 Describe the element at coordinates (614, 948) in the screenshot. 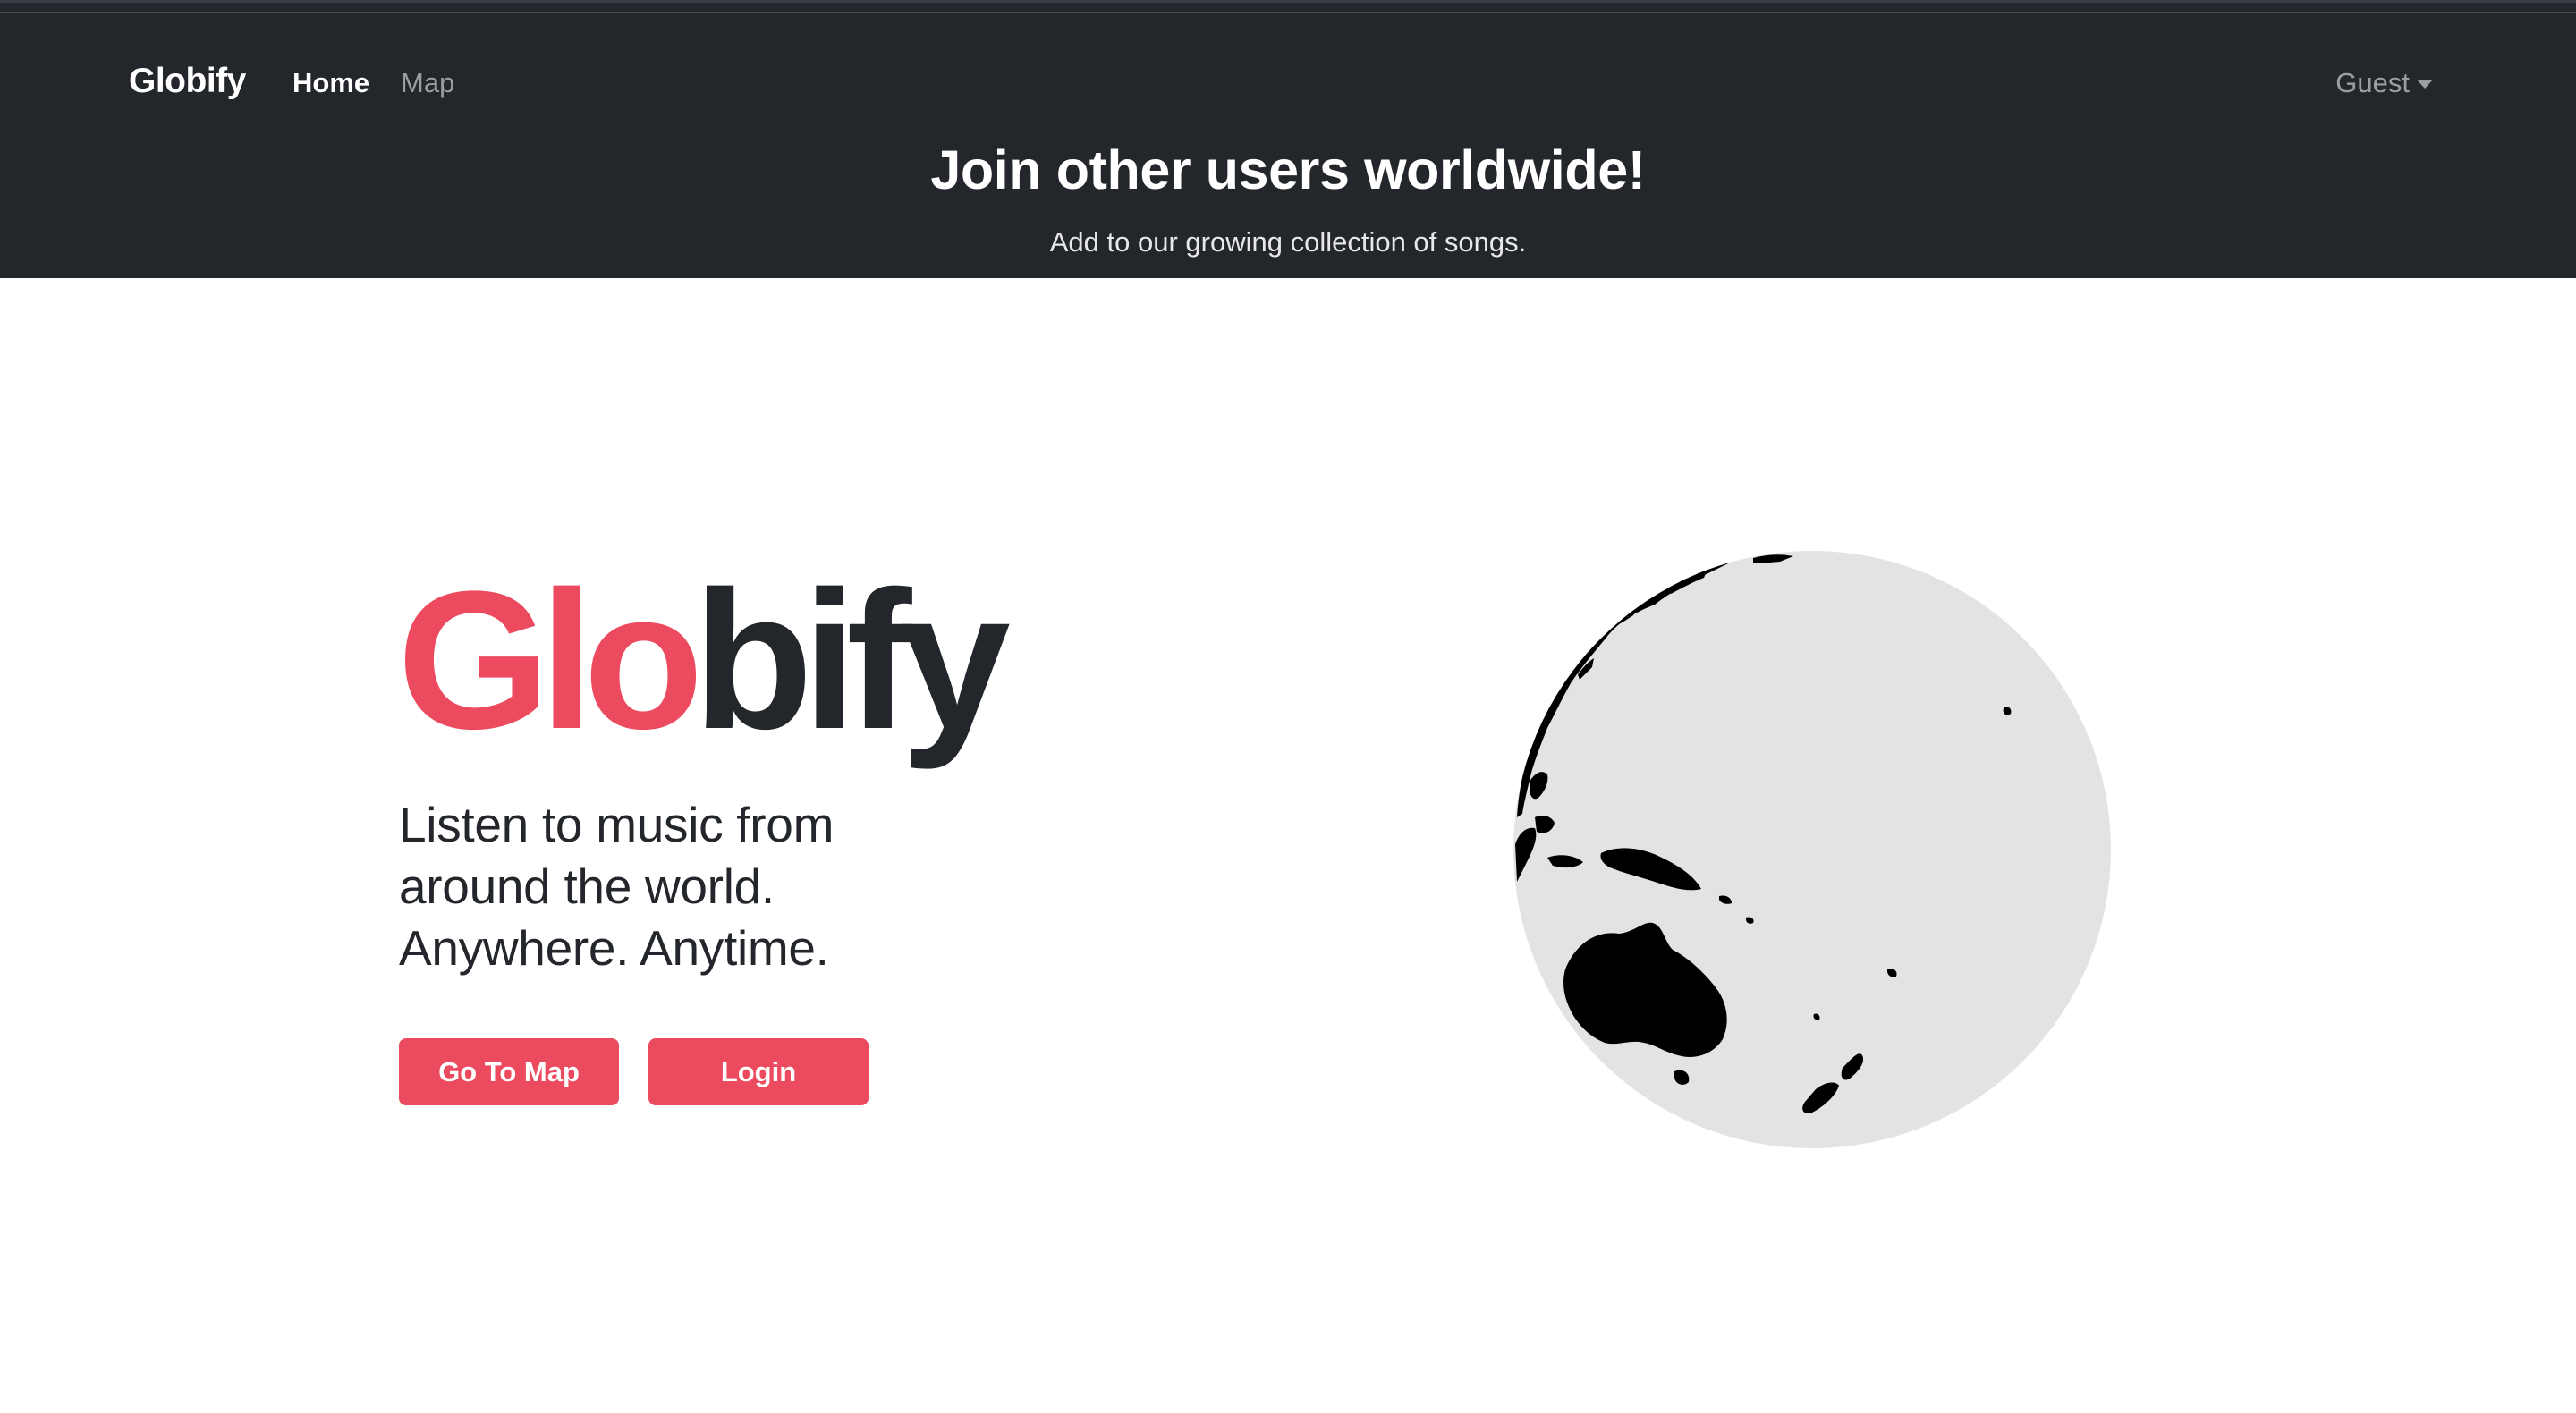

I see `tagline-line: Anywhere. Anytime.` at that location.